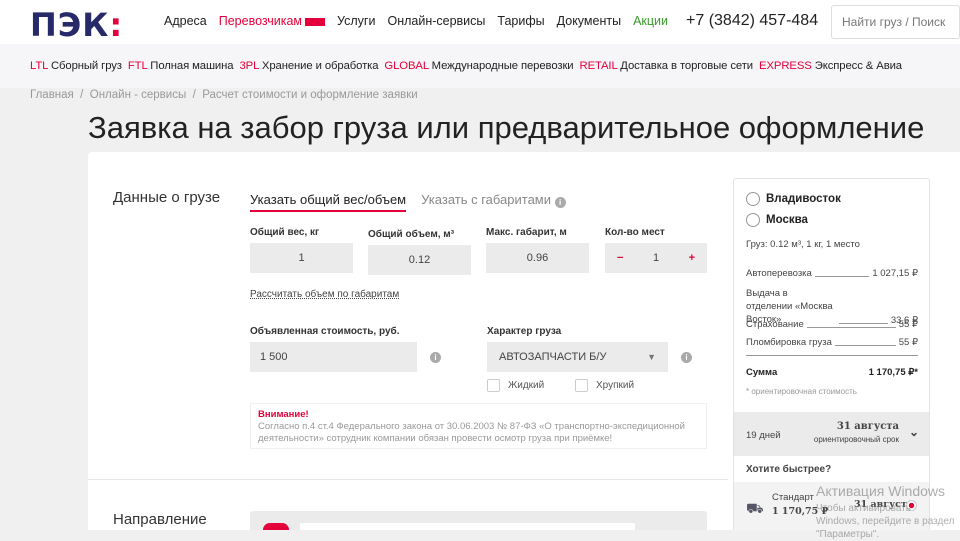 Image resolution: width=960 pixels, height=541 pixels. Describe the element at coordinates (604, 385) in the screenshot. I see `fragile-checkbox: Хрупкий` at that location.